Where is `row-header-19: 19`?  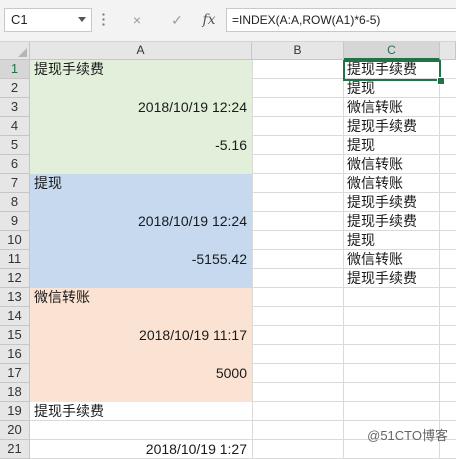 row-header-19: 19 is located at coordinates (15, 411).